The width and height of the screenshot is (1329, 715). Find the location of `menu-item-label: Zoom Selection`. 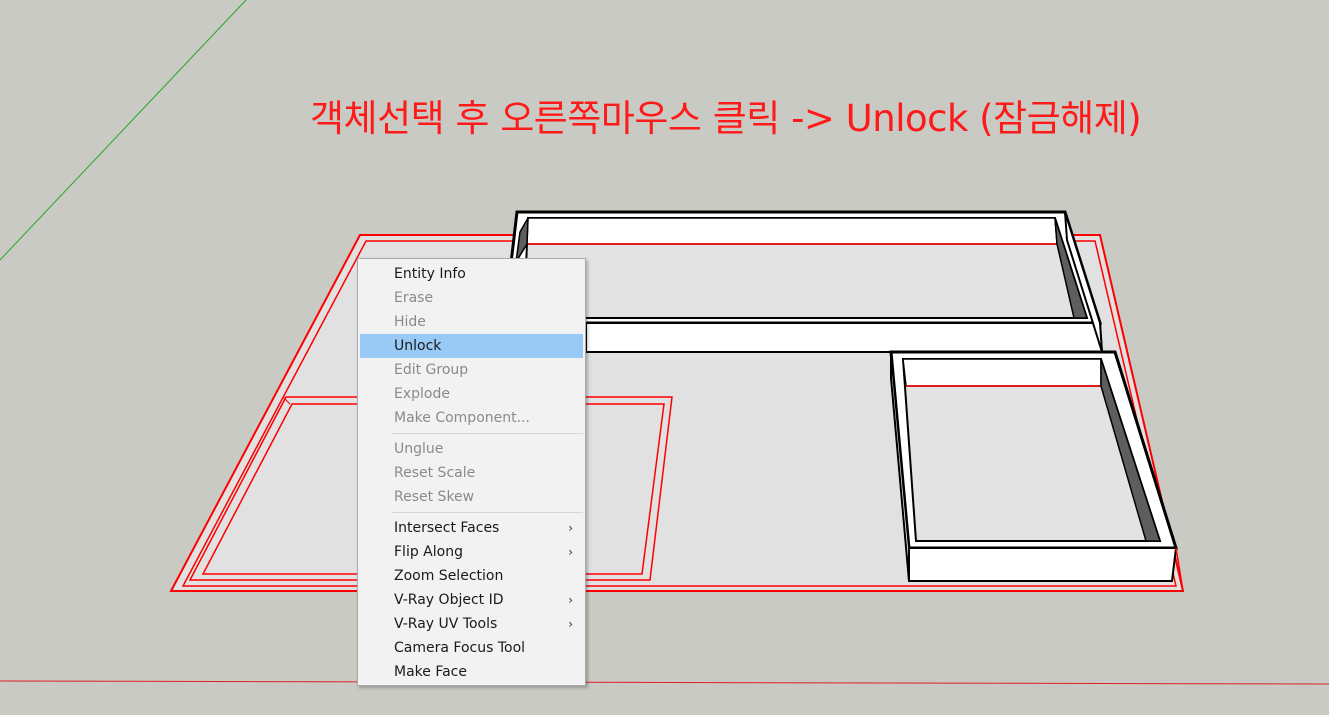

menu-item-label: Zoom Selection is located at coordinates (449, 576).